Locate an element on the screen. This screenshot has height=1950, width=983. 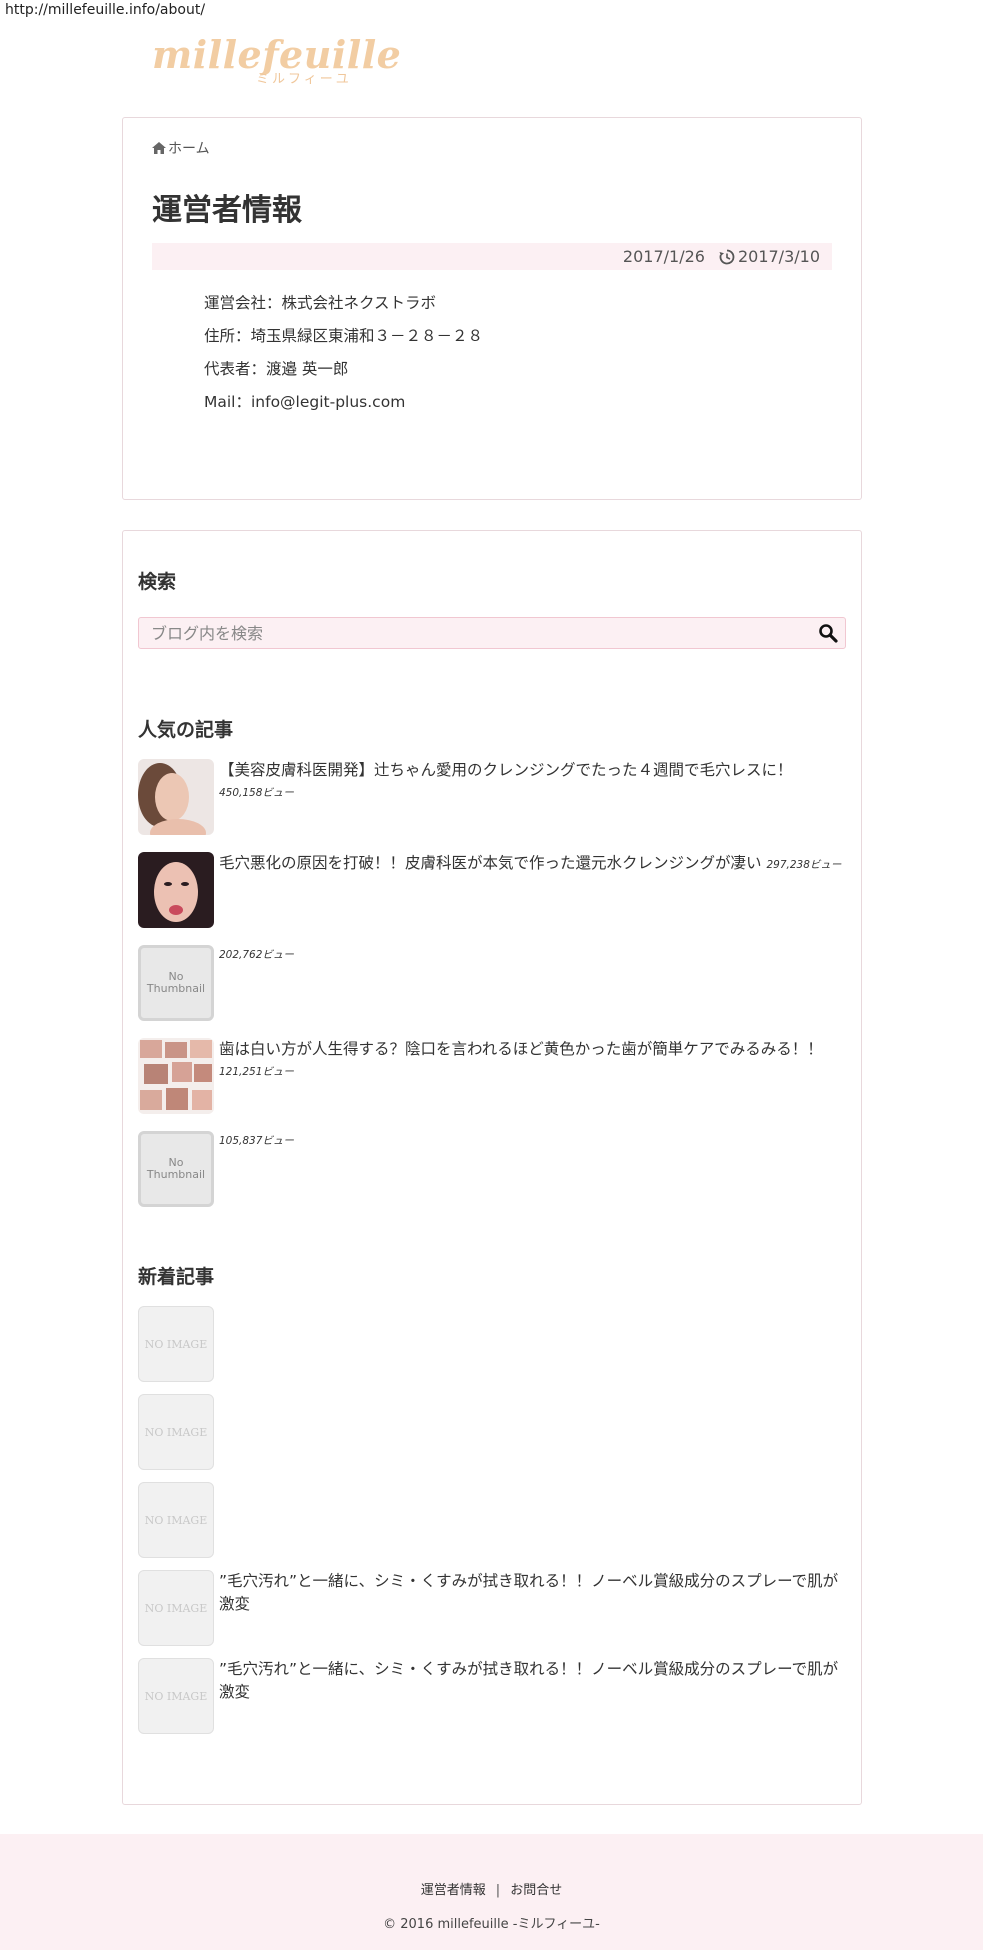
search-heading: 検索 is located at coordinates (157, 582).